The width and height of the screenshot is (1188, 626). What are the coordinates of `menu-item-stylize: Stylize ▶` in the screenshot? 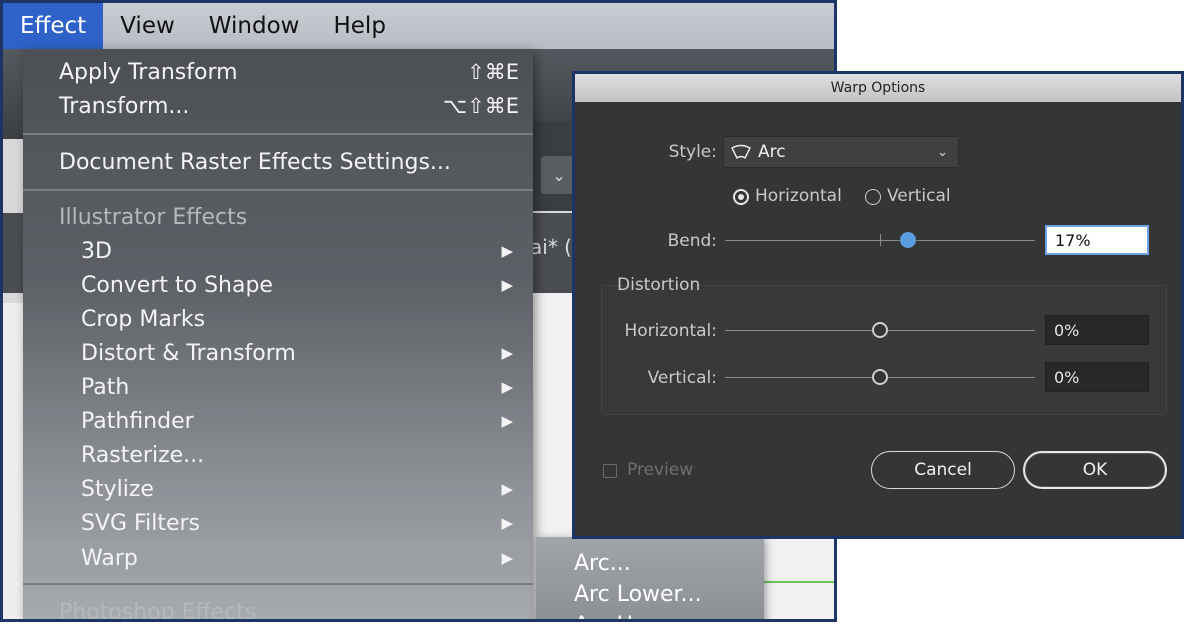 It's located at (278, 489).